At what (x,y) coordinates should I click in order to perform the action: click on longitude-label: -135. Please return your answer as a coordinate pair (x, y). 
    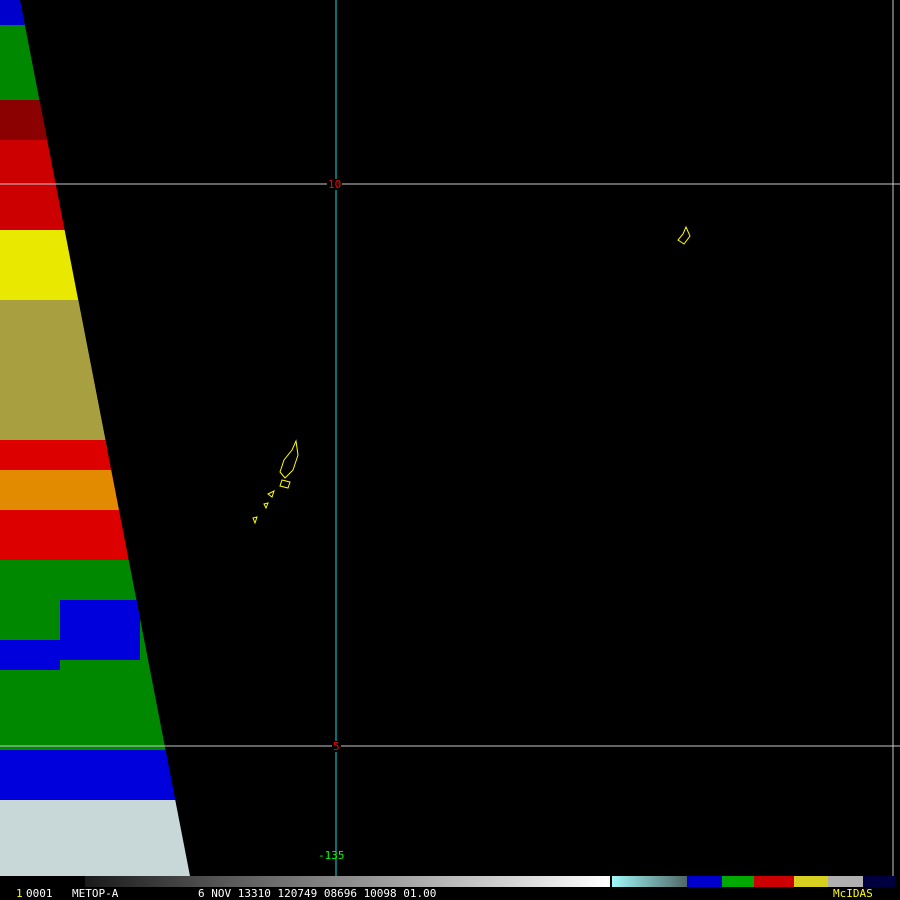
    Looking at the image, I should click on (331, 855).